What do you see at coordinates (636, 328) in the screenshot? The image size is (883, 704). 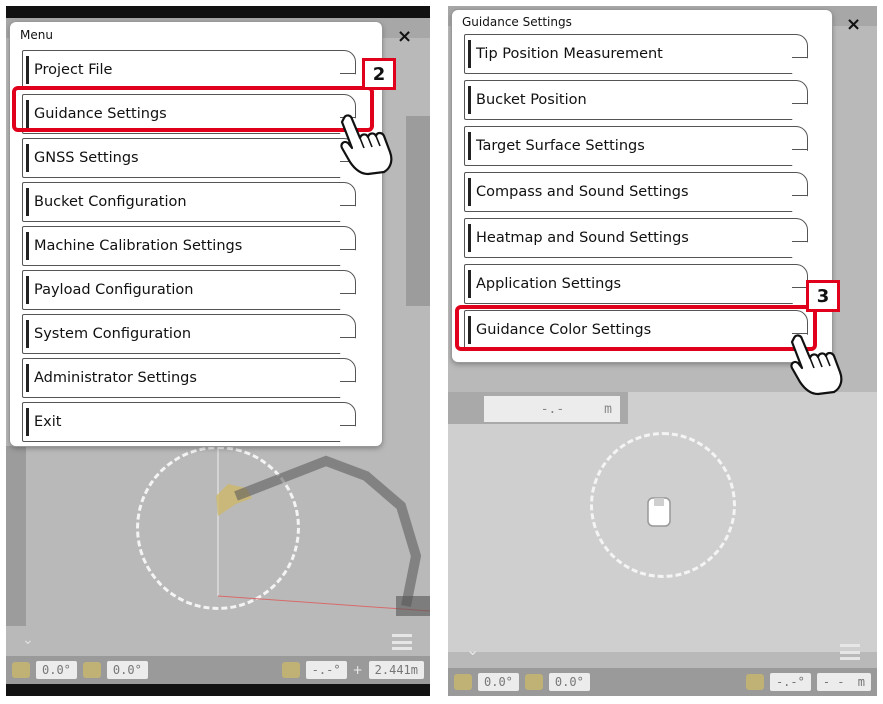 I see `highlight-guidance-color` at bounding box center [636, 328].